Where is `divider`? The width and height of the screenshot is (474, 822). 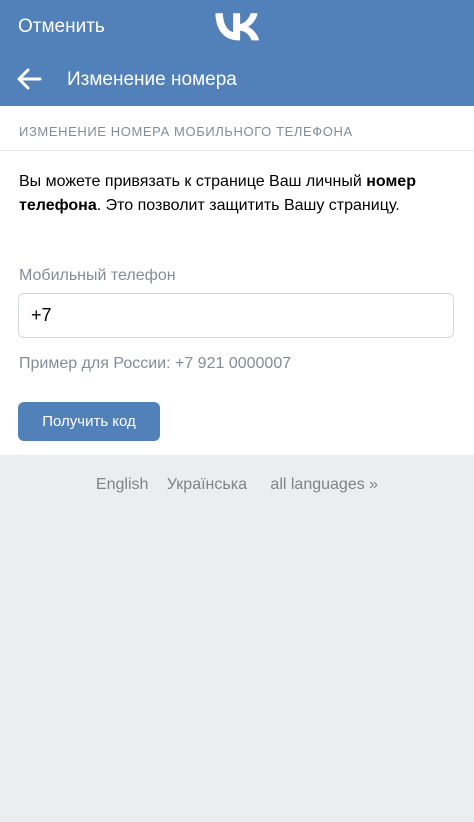
divider is located at coordinates (237, 150).